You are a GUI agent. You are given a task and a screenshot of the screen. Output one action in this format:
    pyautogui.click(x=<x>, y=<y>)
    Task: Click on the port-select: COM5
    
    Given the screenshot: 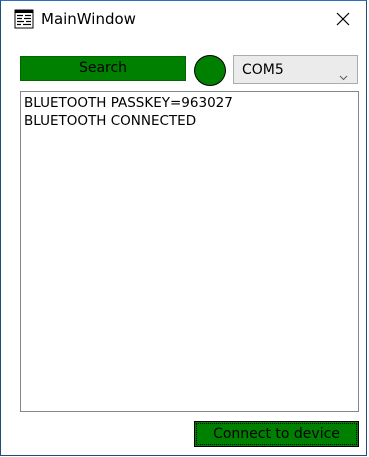 What is the action you would take?
    pyautogui.click(x=295, y=69)
    